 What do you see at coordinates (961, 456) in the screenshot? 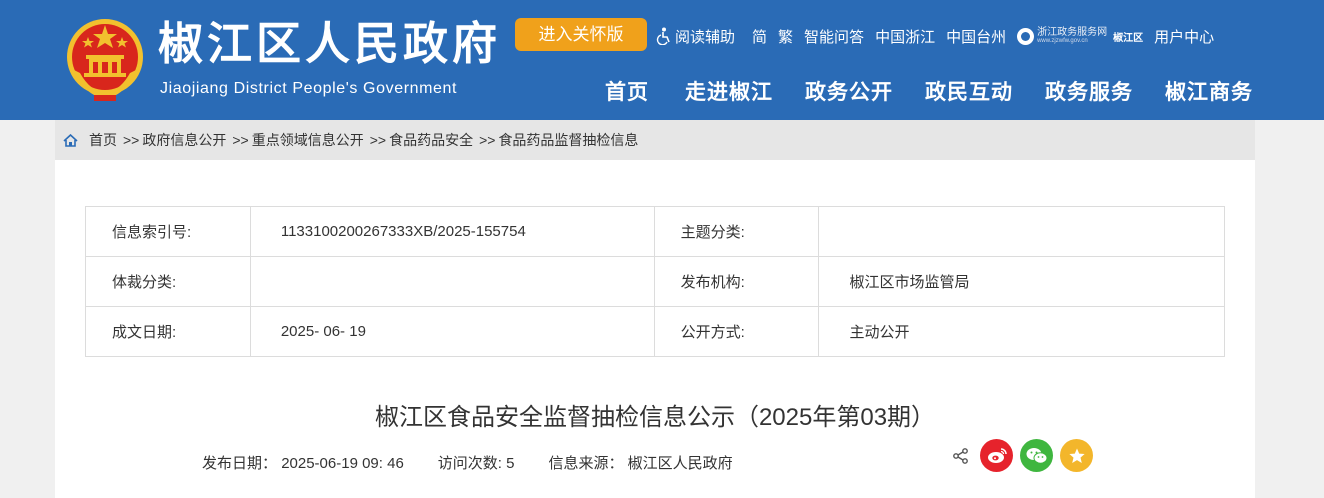
I see `share-icon` at bounding box center [961, 456].